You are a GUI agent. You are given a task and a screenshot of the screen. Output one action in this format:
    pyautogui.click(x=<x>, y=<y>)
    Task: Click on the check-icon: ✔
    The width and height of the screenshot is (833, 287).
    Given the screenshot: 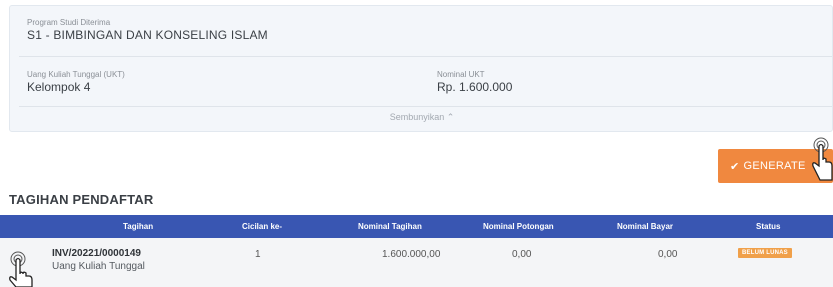 What is the action you would take?
    pyautogui.click(x=735, y=166)
    